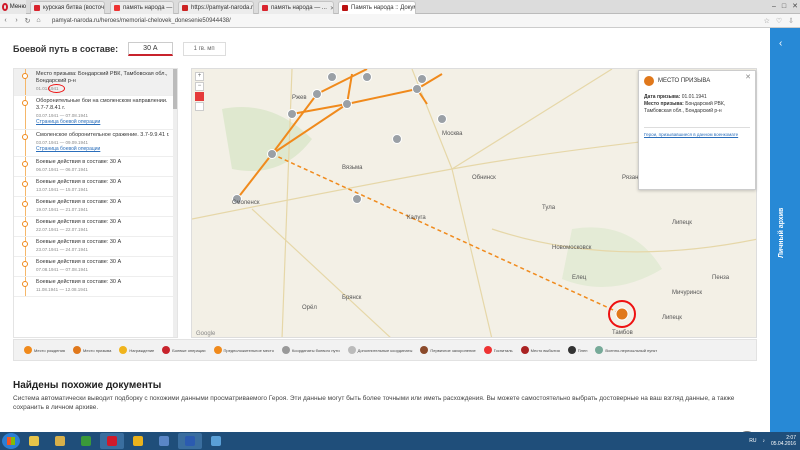  I want to click on browser-tab: память народа — ...✕, so click(296, 7).